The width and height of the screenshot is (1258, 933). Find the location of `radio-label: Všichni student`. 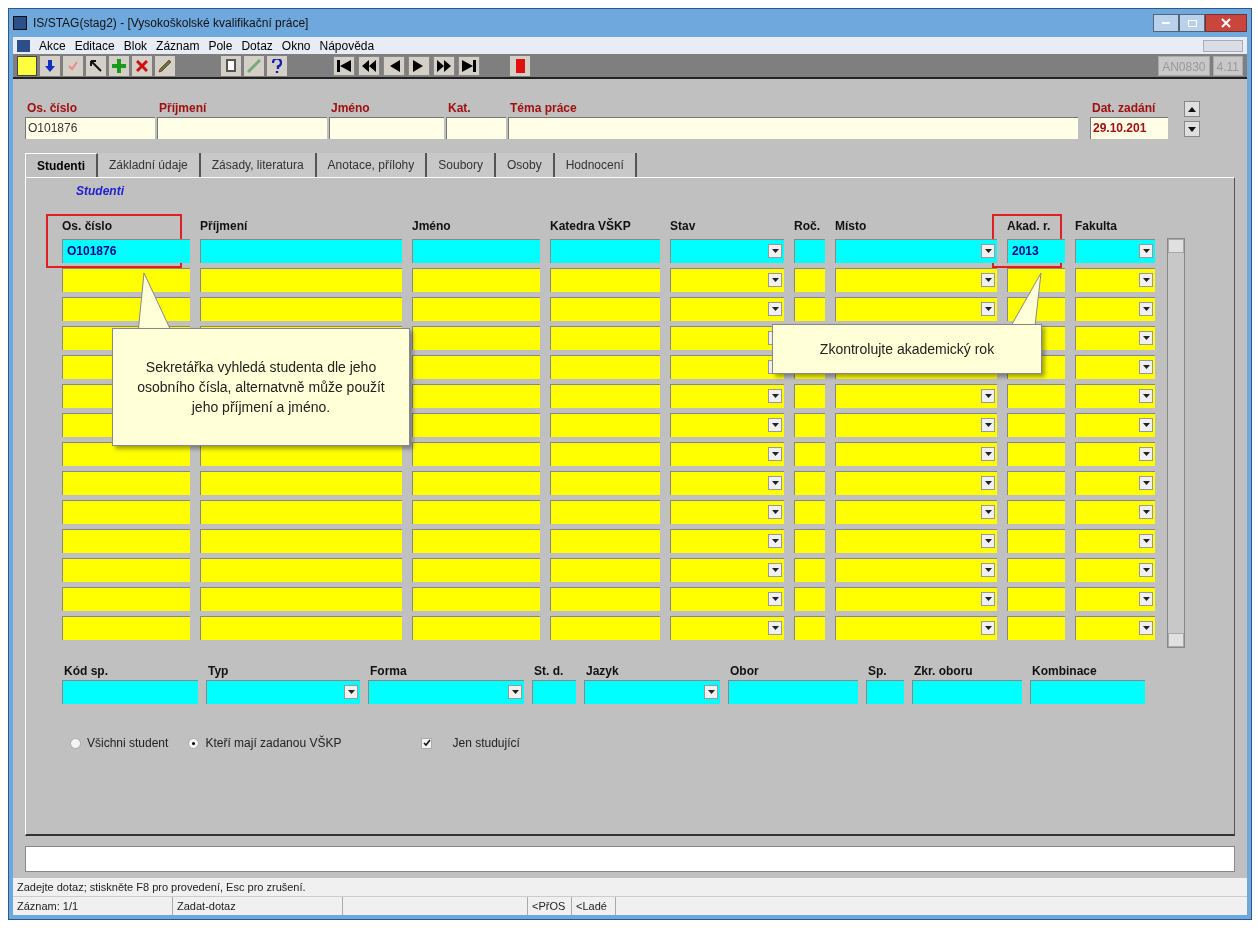

radio-label: Všichni student is located at coordinates (128, 743).